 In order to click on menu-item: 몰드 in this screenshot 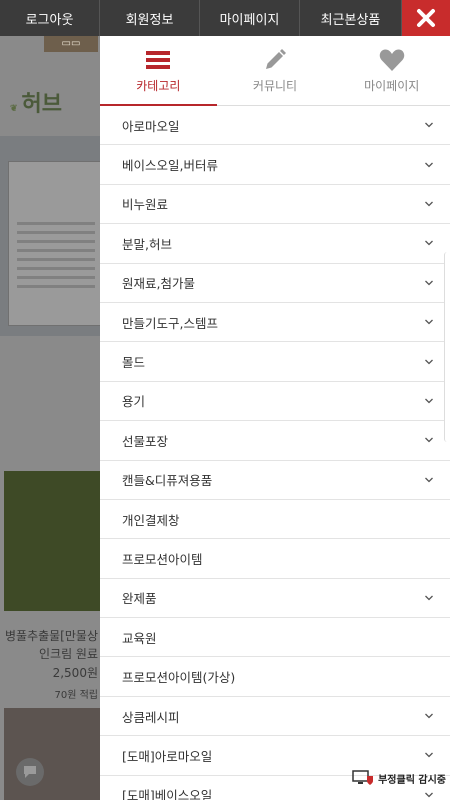, I will do `click(275, 362)`.